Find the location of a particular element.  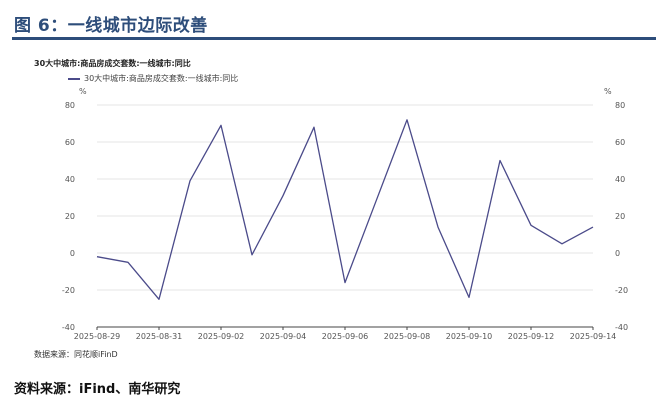

x-tick-label: 2025-09-14 is located at coordinates (593, 336).